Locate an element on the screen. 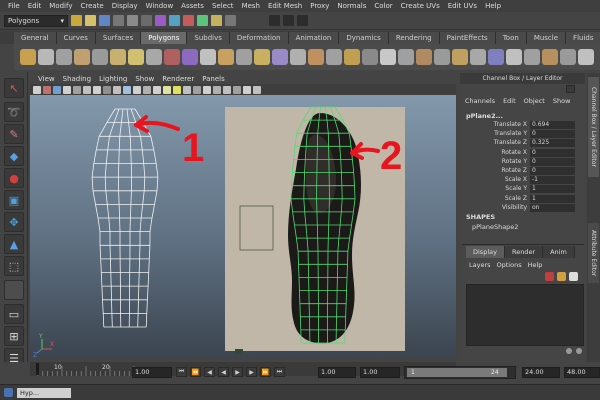 The height and width of the screenshot is (400, 600). snap-plane-icon is located at coordinates (216, 20).